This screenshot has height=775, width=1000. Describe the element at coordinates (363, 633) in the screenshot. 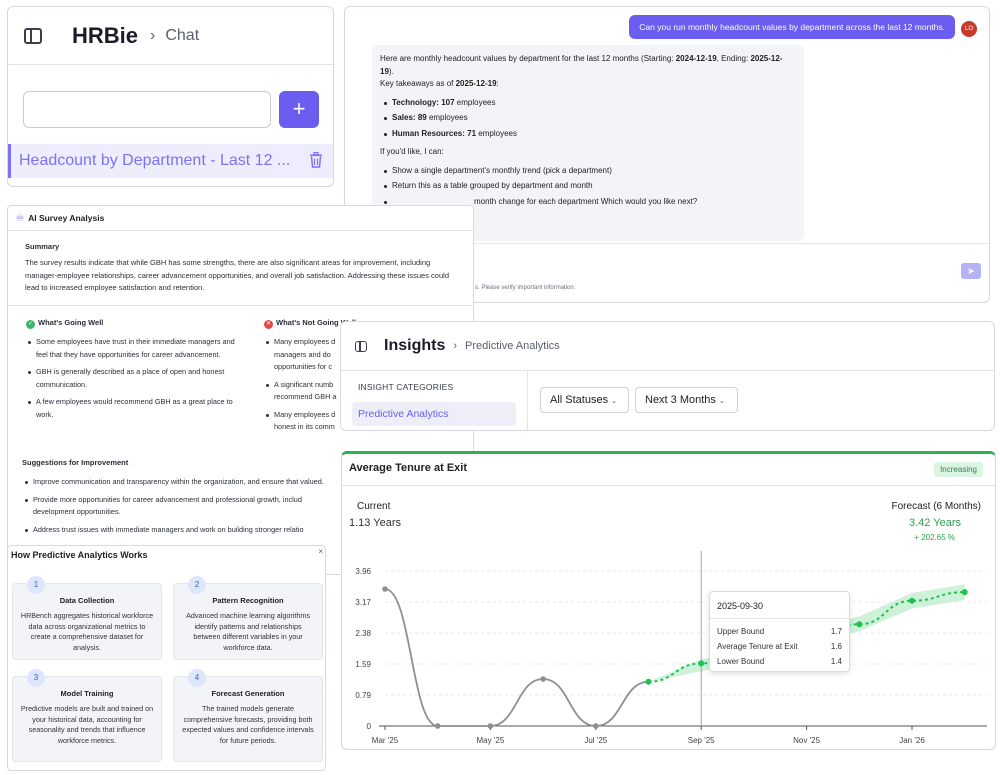

I see `y-tick-label: 2.38` at that location.